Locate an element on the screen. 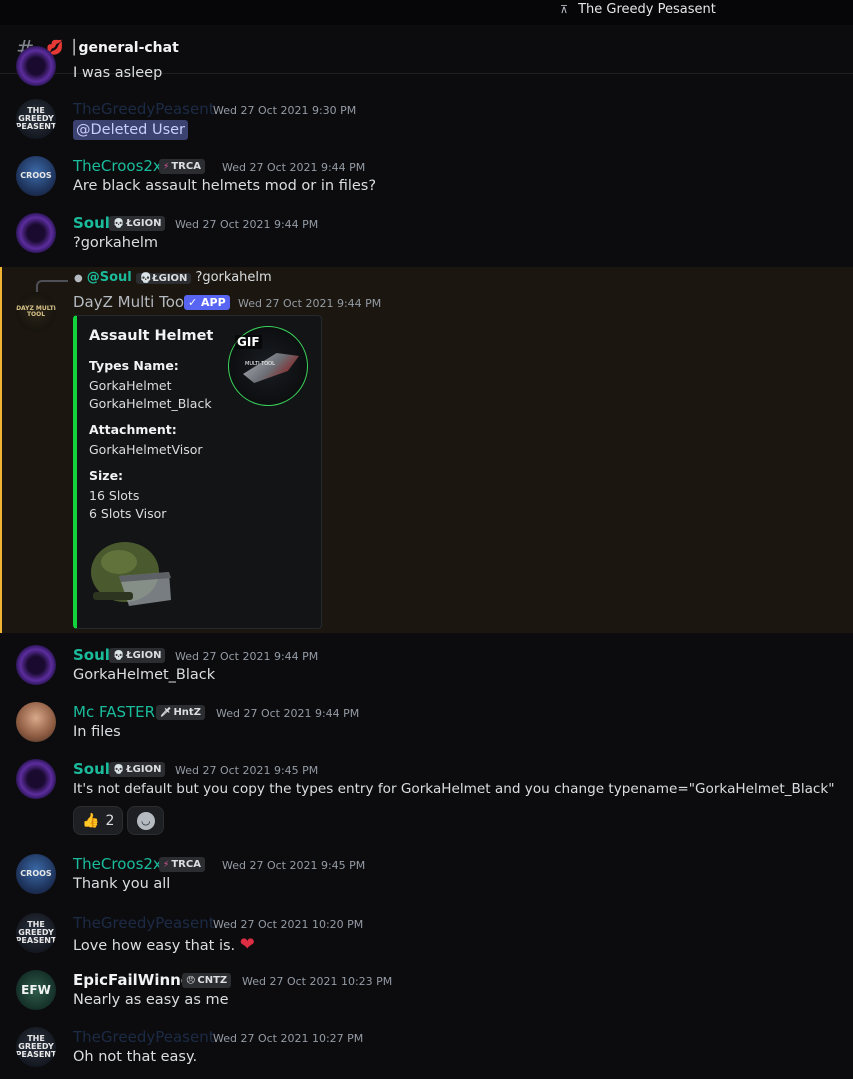 This screenshot has width=853, height=1079. embed-field-value: GorkaHelmetVisor is located at coordinates (146, 449).